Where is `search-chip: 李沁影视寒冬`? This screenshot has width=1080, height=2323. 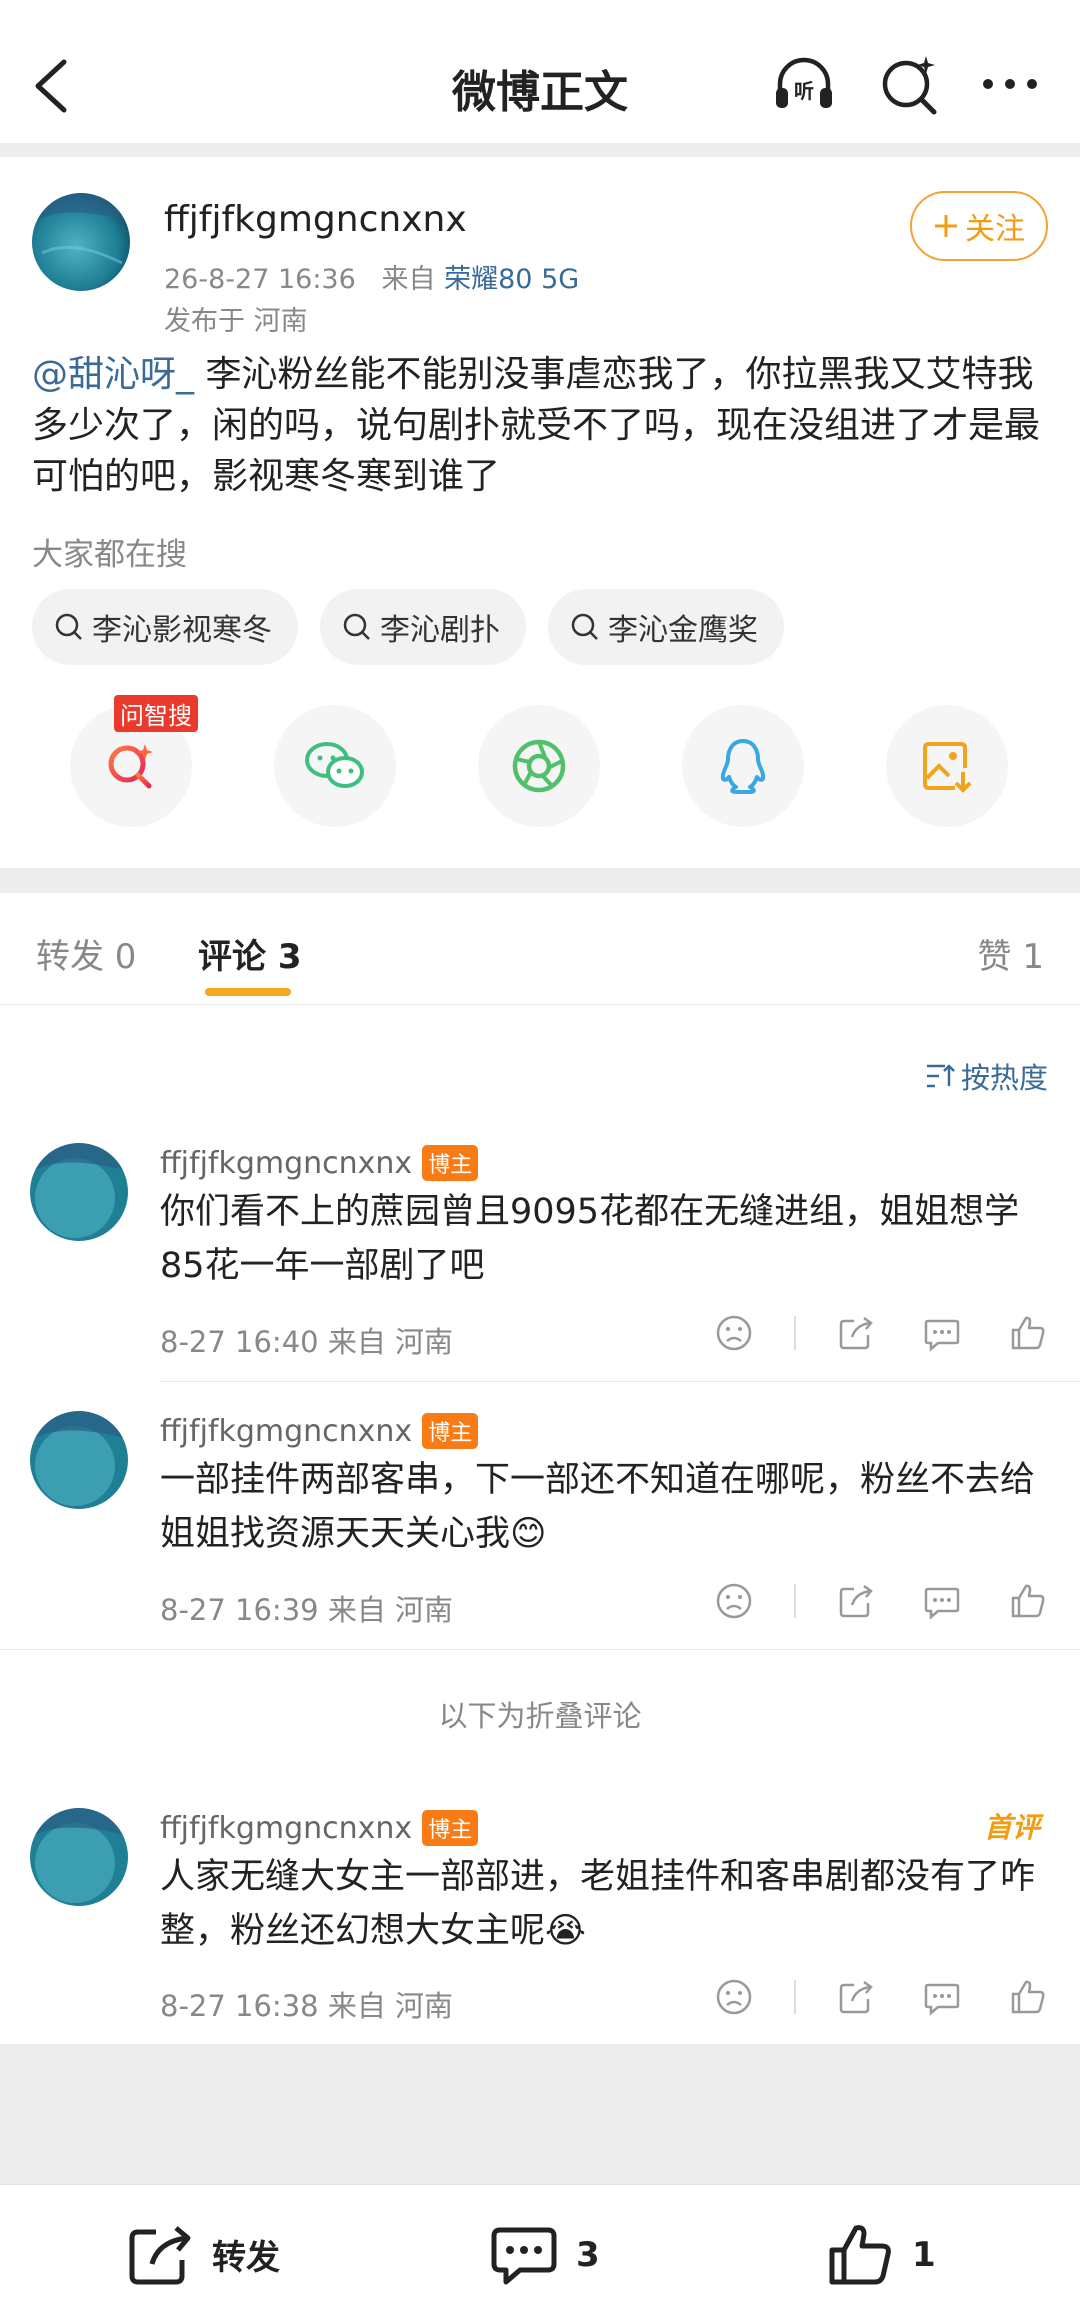 search-chip: 李沁影视寒冬 is located at coordinates (165, 627).